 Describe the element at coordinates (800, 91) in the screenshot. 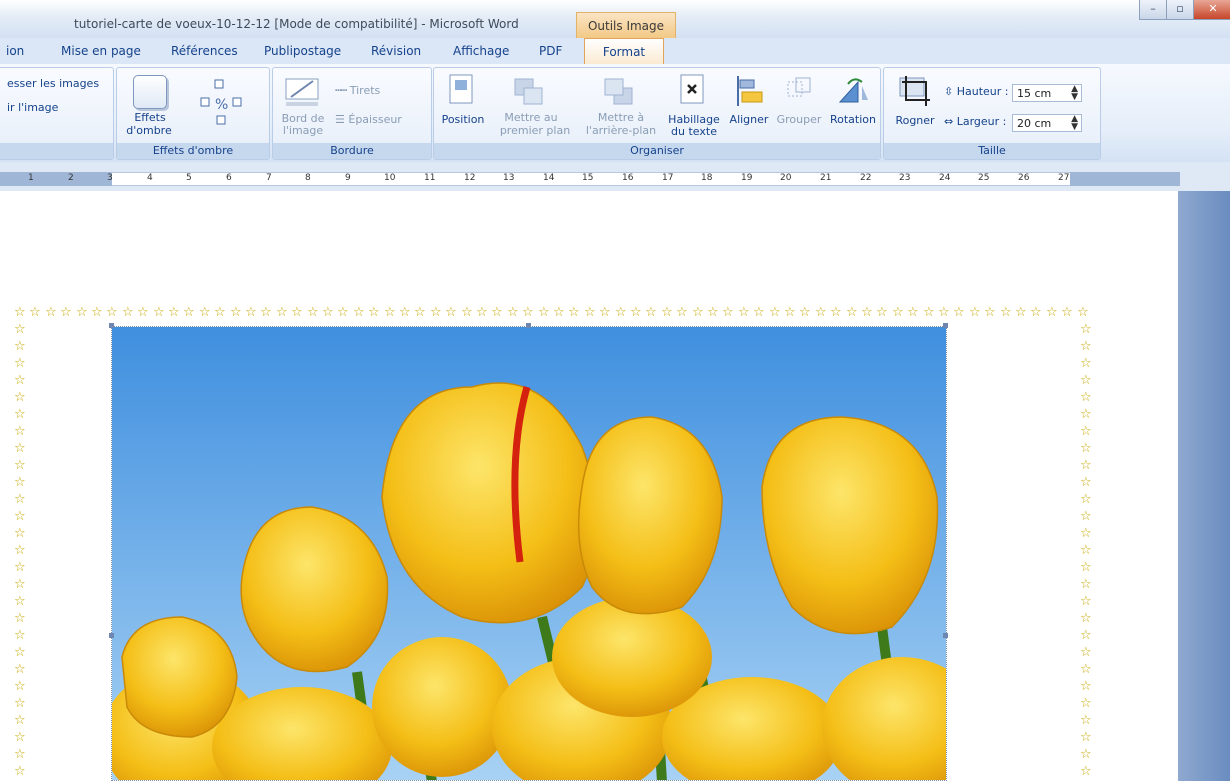

I see `group-objects-icon` at that location.